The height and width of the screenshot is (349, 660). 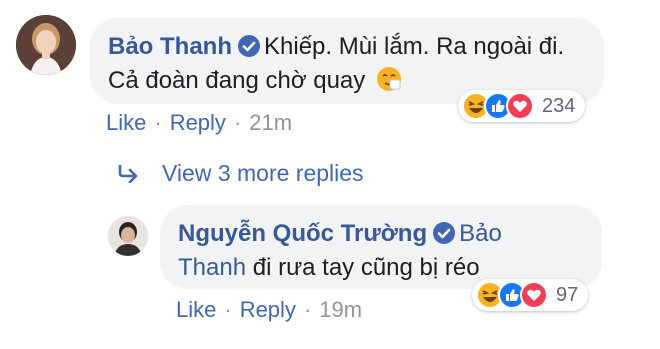 I want to click on view-more-label: View 3 more replies, so click(x=263, y=173).